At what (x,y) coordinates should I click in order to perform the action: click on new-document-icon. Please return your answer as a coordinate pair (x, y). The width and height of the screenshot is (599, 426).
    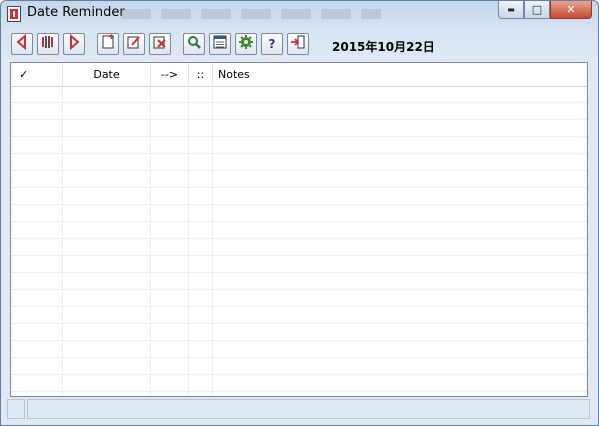
    Looking at the image, I should click on (108, 44).